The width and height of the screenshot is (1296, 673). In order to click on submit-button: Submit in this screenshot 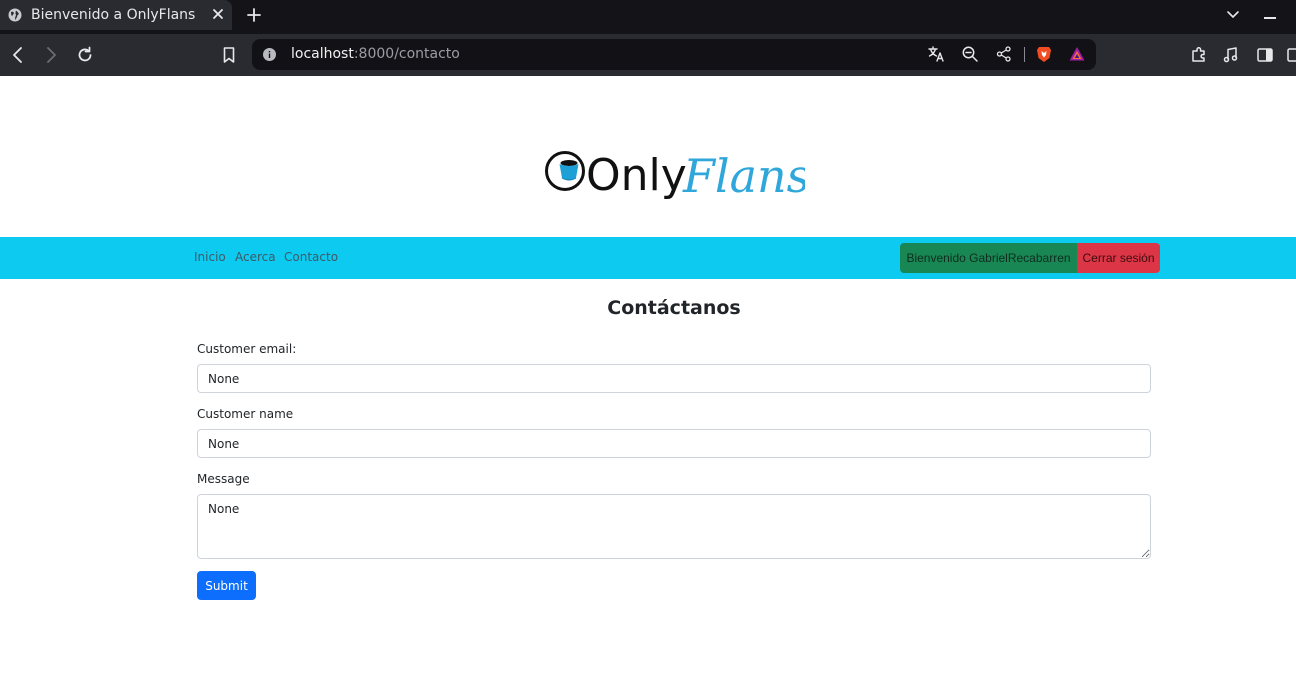, I will do `click(226, 585)`.